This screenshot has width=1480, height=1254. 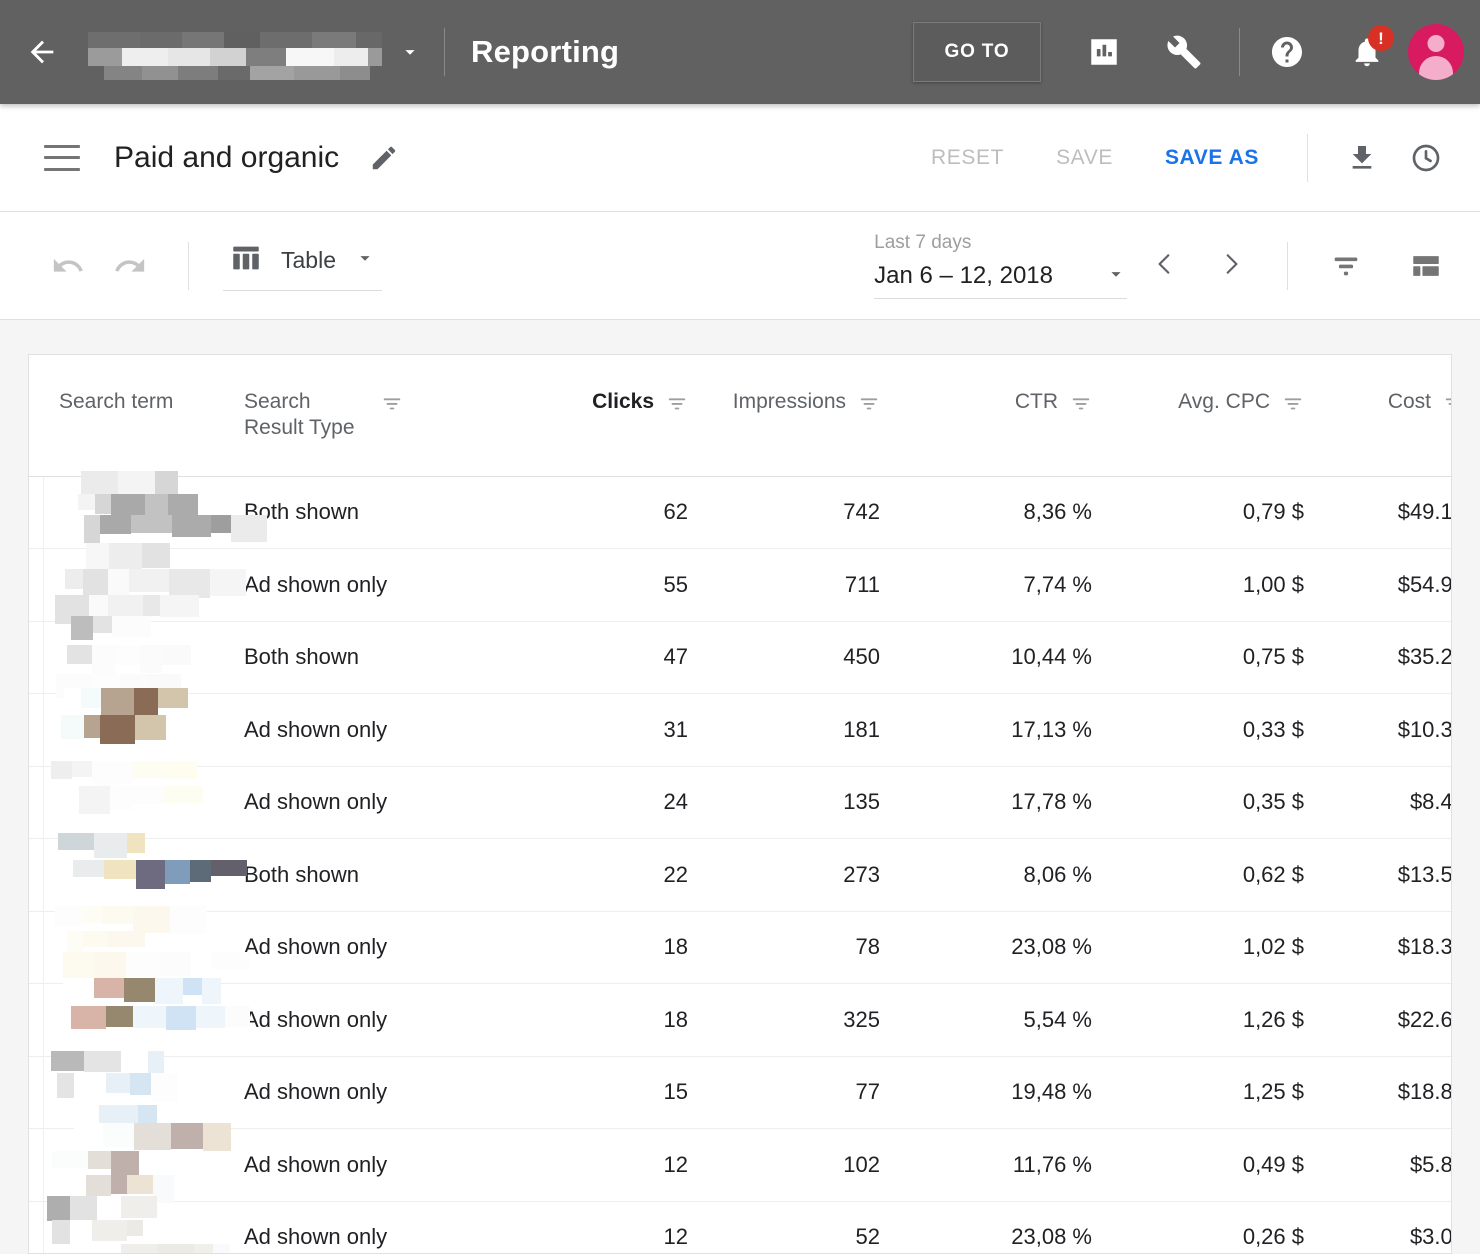 I want to click on view-type-selector: Table, so click(x=302, y=266).